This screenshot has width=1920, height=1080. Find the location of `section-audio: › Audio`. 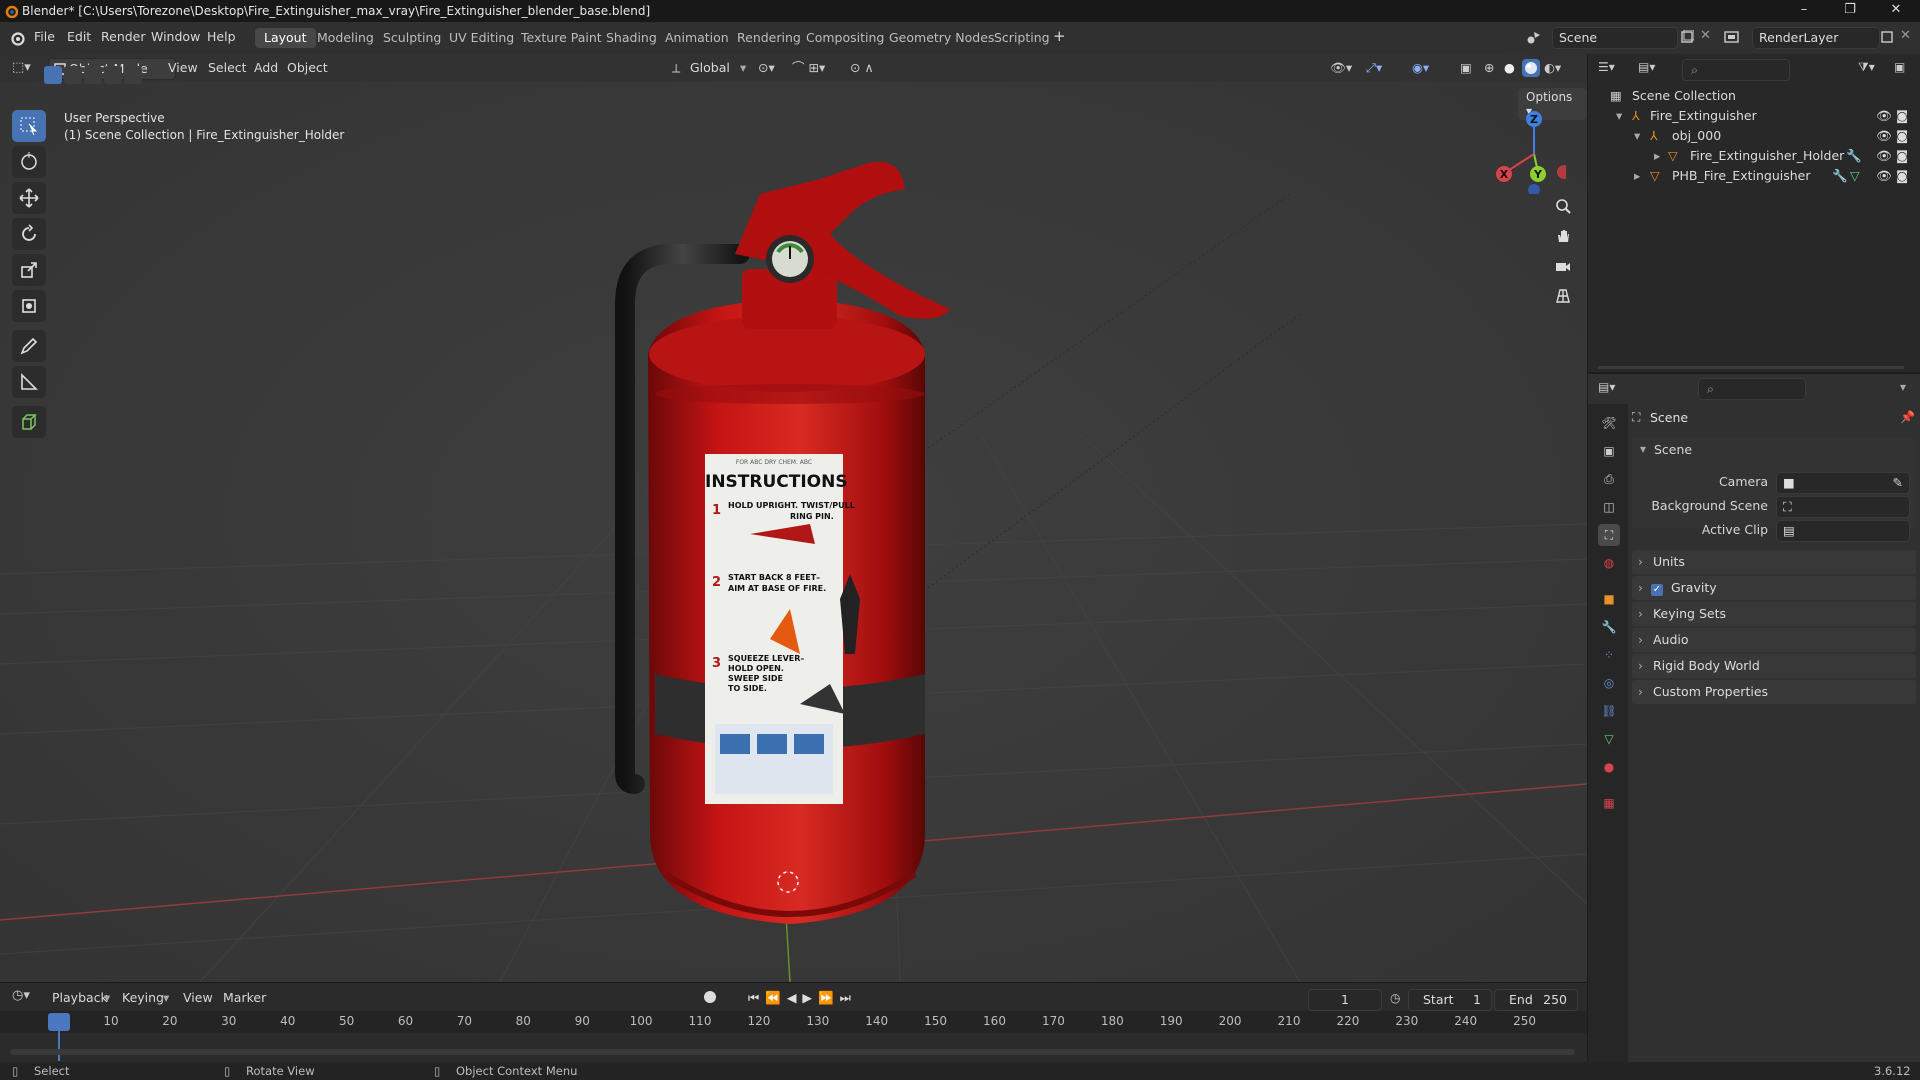

section-audio: › Audio is located at coordinates (1774, 640).